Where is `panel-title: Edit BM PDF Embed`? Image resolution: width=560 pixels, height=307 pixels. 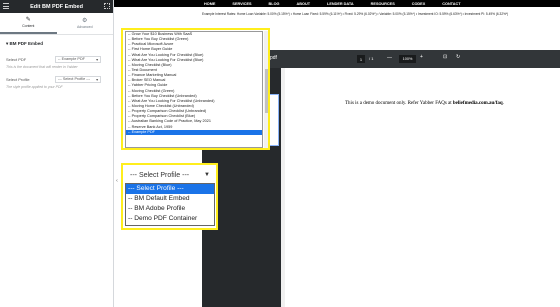 panel-title: Edit BM PDF Embed is located at coordinates (56, 6).